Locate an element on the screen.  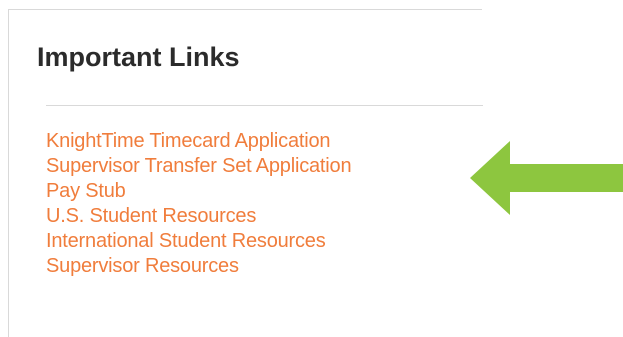
divider is located at coordinates (264, 105).